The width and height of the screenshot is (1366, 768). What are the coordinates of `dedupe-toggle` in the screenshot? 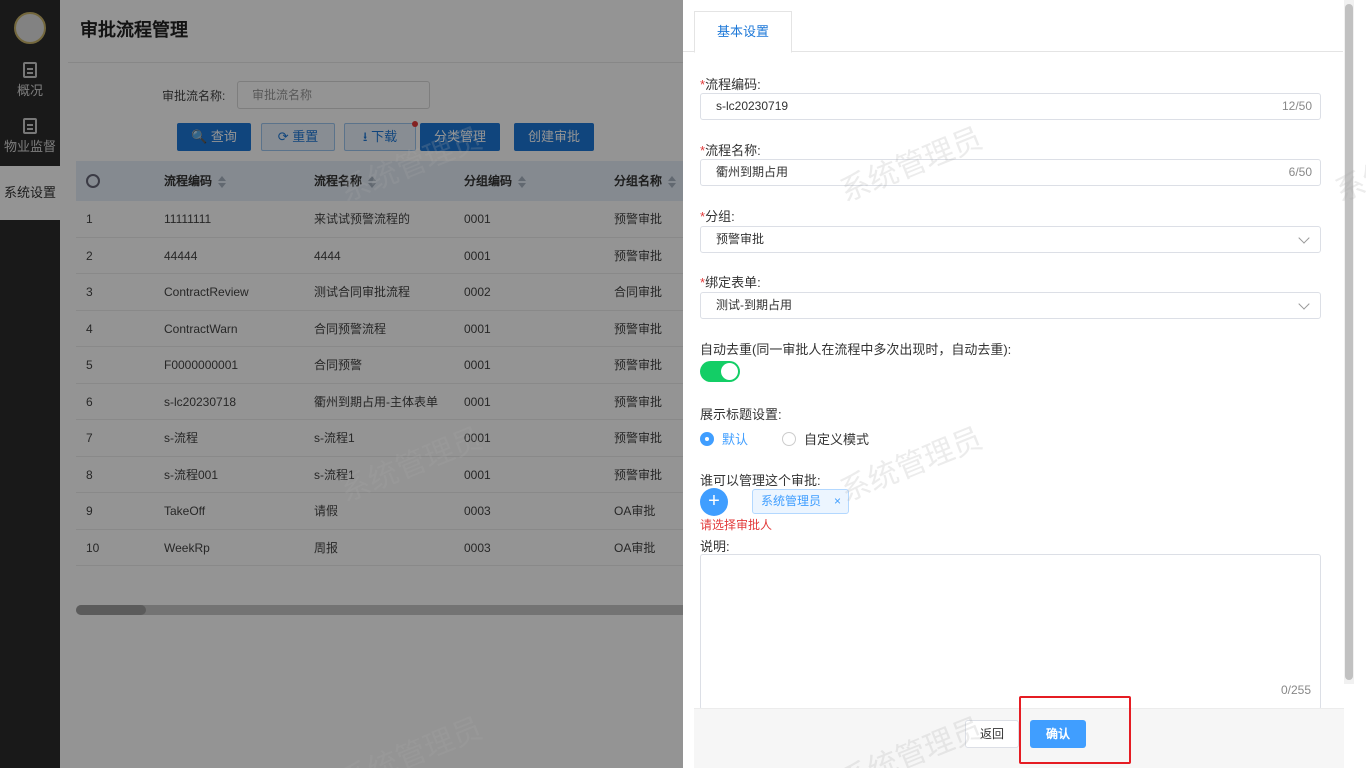 It's located at (720, 371).